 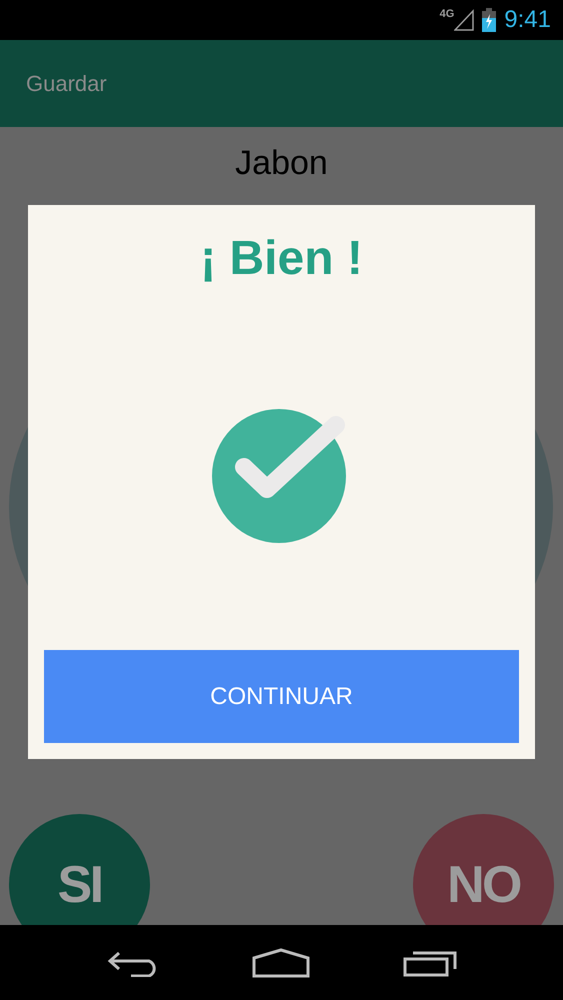 I want to click on clock: 9:41, so click(x=527, y=20).